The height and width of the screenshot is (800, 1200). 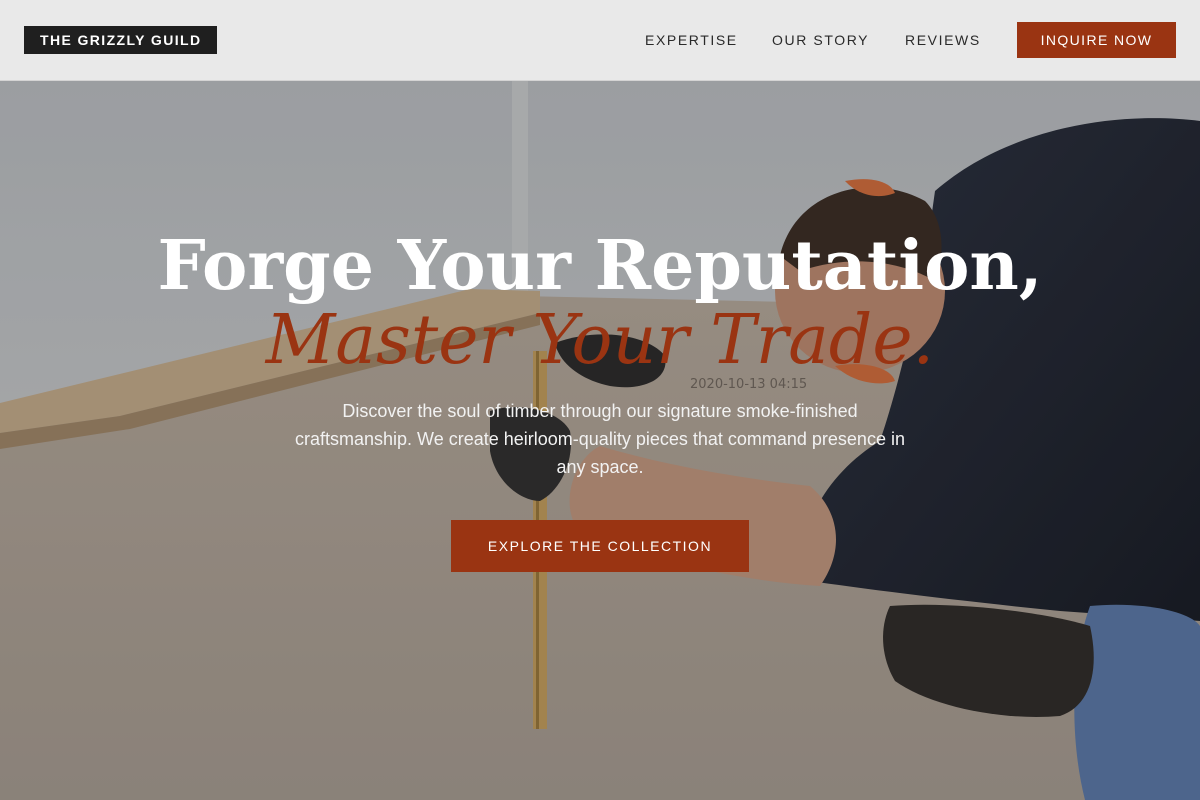 I want to click on explore-collection-button: EXPLORE THE COLLECTION, so click(x=600, y=546).